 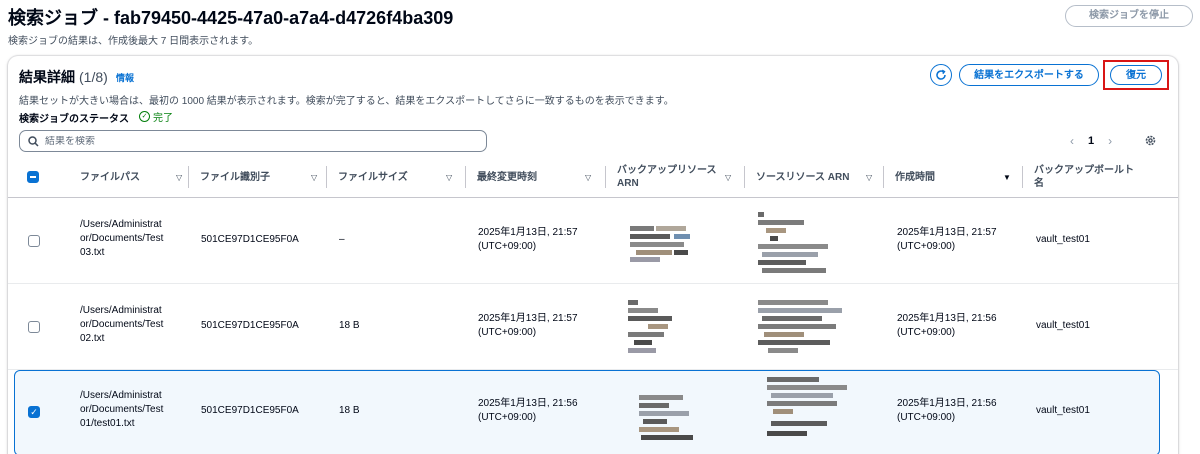 What do you see at coordinates (33, 141) in the screenshot?
I see `search-icon` at bounding box center [33, 141].